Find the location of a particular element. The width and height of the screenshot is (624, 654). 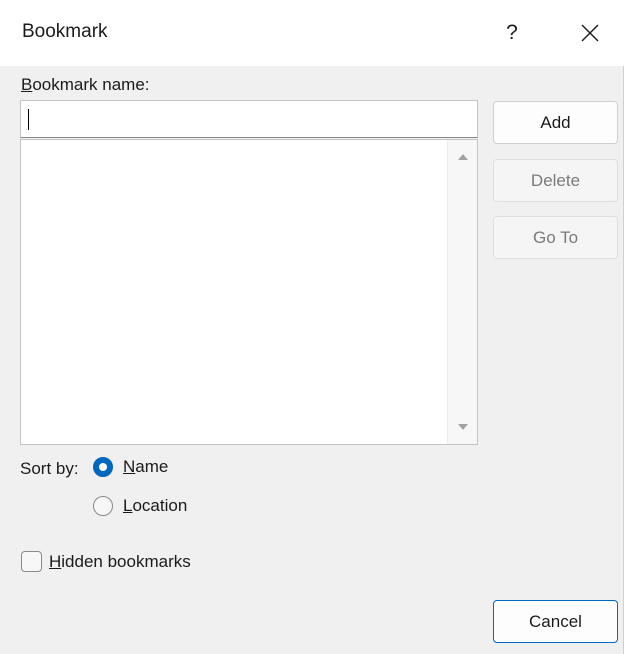

list-scrollbar is located at coordinates (462, 292).